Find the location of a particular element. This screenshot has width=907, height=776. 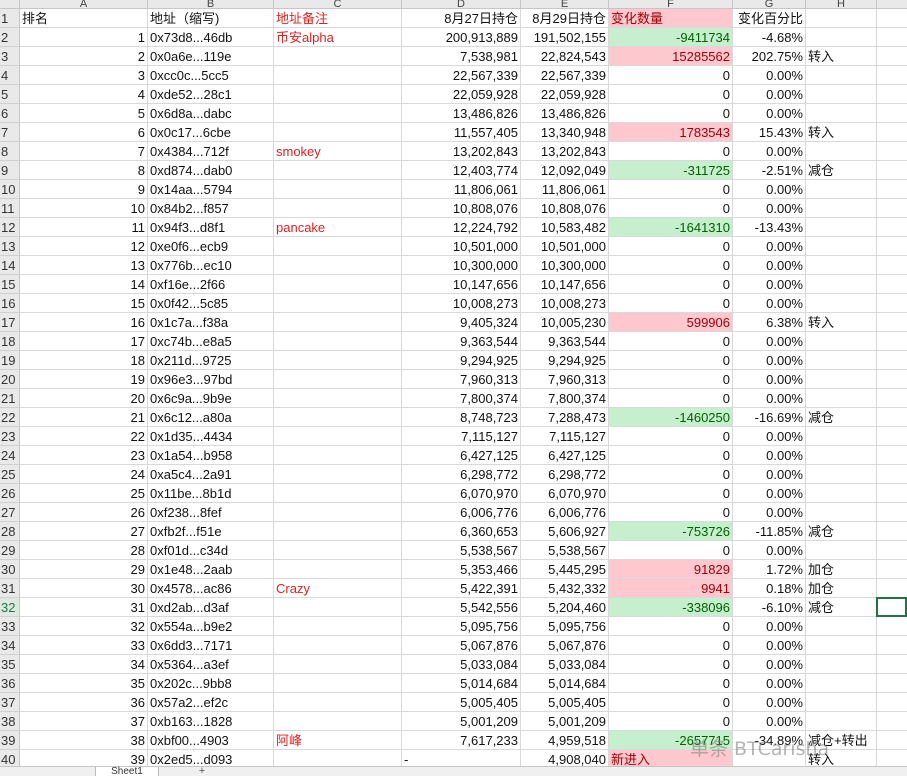

address-cell: 0xf238...8fef is located at coordinates (211, 512).